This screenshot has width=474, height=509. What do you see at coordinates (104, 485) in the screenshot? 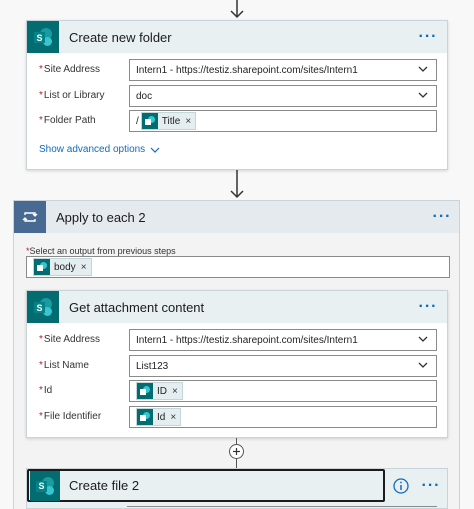
I see `card-title: Create file 2` at bounding box center [104, 485].